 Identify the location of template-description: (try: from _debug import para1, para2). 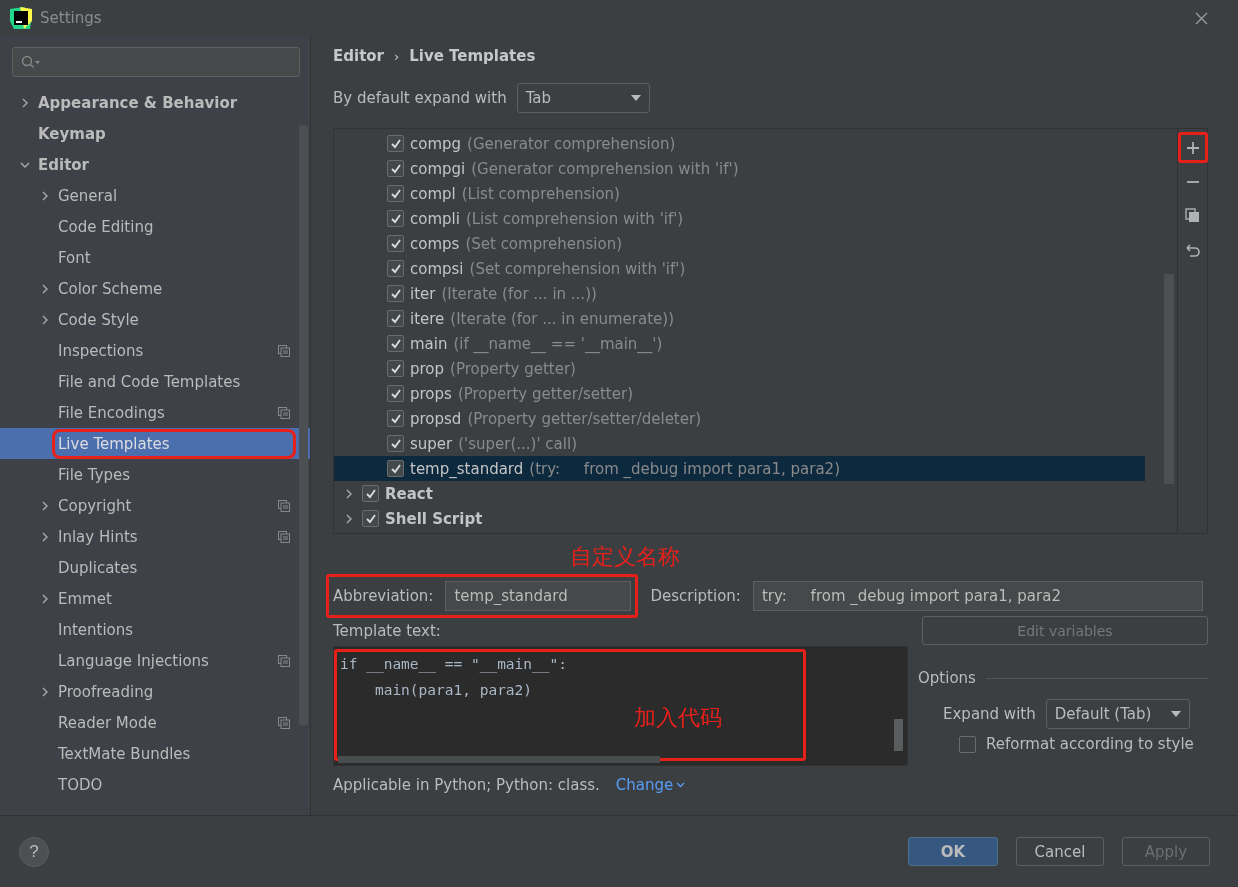
(685, 468).